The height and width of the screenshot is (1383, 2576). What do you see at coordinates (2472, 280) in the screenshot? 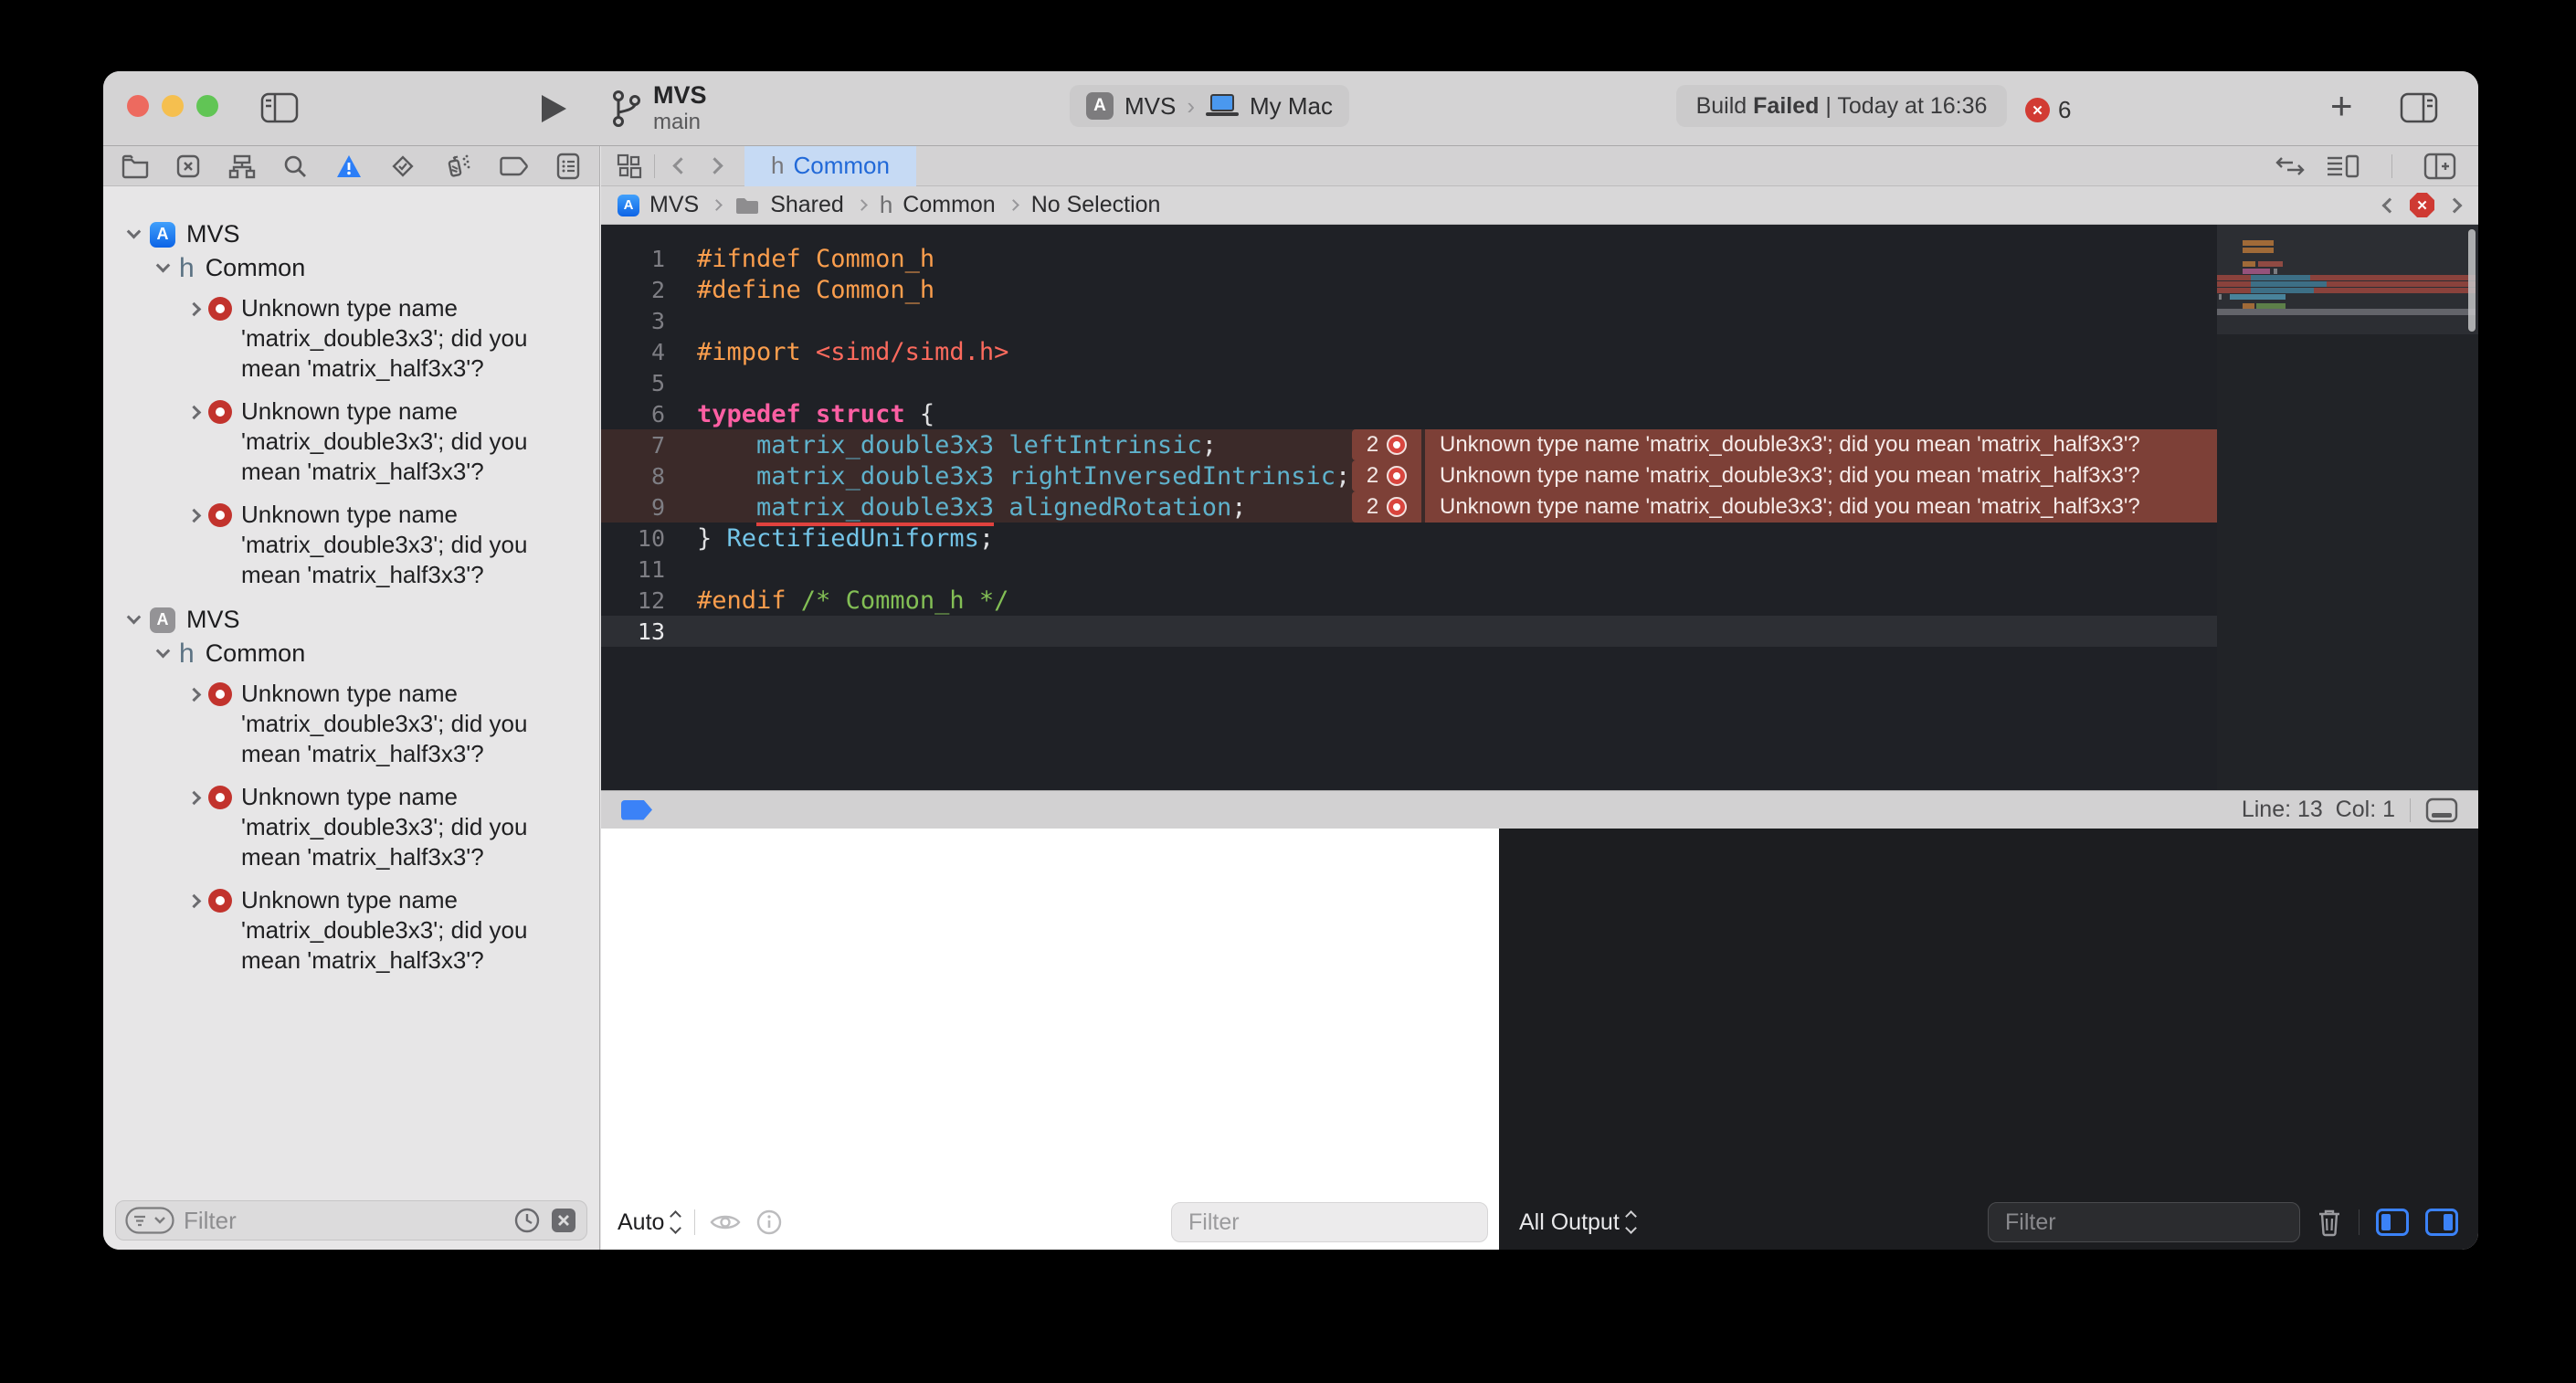
I see `editor-scrollbar-thumb` at bounding box center [2472, 280].